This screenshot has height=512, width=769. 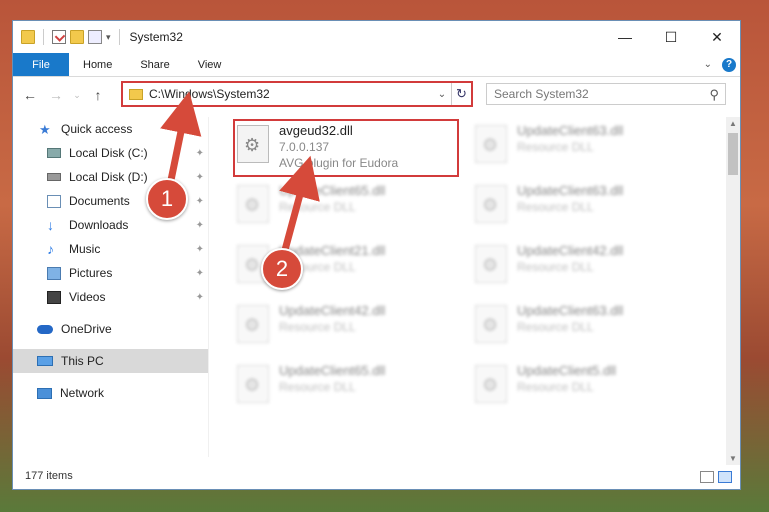 What do you see at coordinates (167, 199) in the screenshot?
I see `step-1-badge: 1` at bounding box center [167, 199].